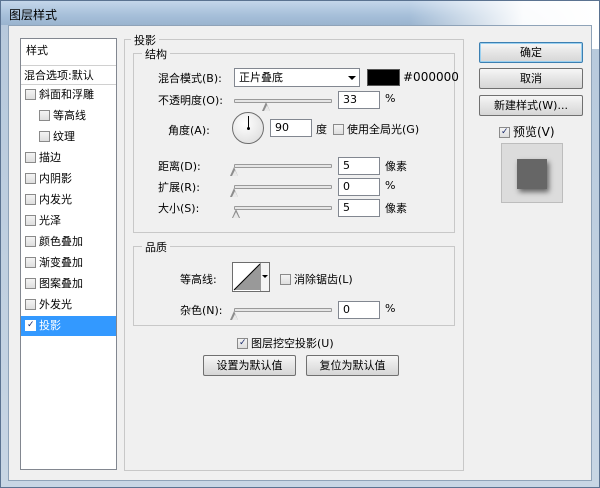  Describe the element at coordinates (68, 221) in the screenshot. I see `style-list-item: 光泽` at that location.